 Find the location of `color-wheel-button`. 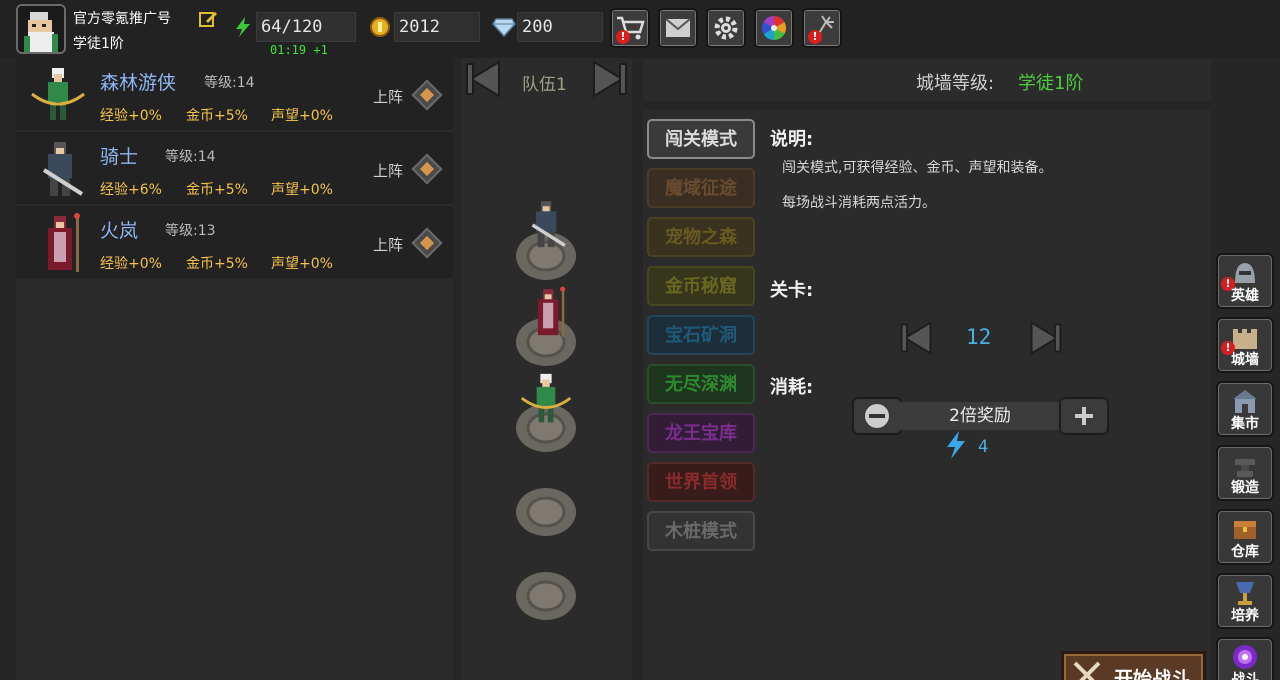

color-wheel-button is located at coordinates (774, 28).